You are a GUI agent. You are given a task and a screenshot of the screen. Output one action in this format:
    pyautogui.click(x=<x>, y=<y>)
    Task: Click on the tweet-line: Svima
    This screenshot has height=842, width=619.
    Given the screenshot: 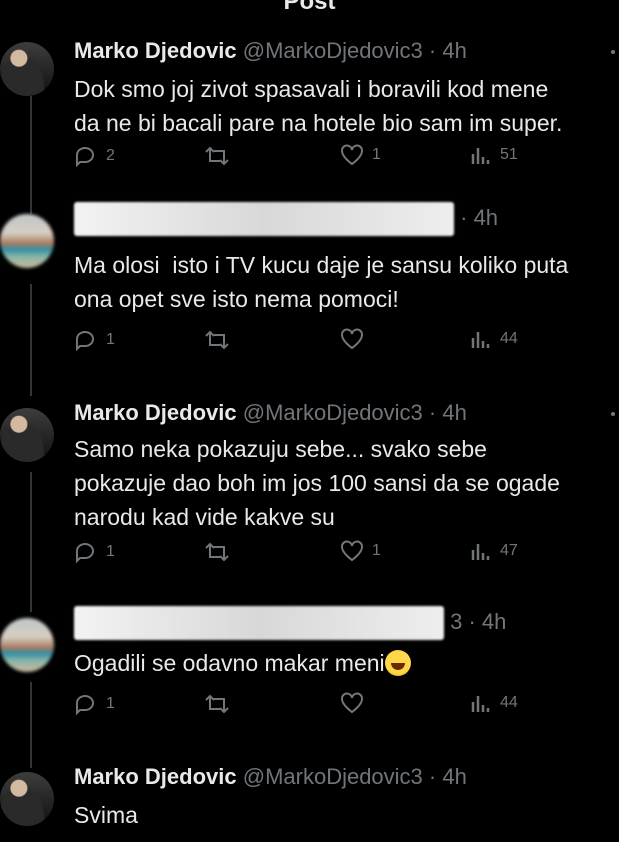 What is the action you would take?
    pyautogui.click(x=106, y=815)
    